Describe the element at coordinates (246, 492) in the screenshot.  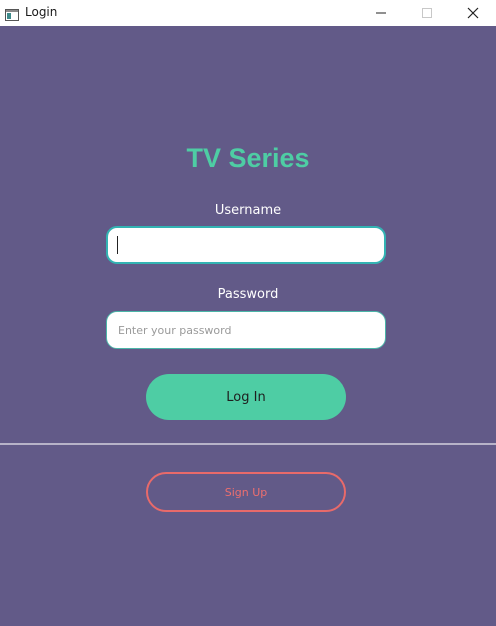
I see `signup-button: Sign Up` at that location.